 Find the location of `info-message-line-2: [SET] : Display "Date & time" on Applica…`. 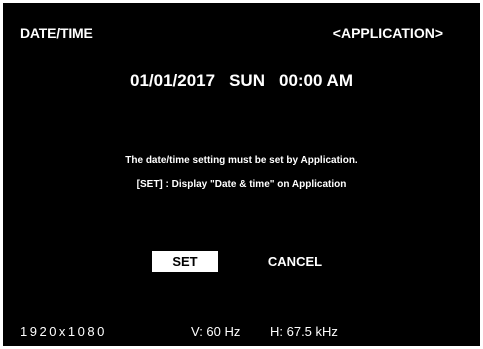

info-message-line-2: [SET] : Display "Date & time" on Applica… is located at coordinates (241, 184).